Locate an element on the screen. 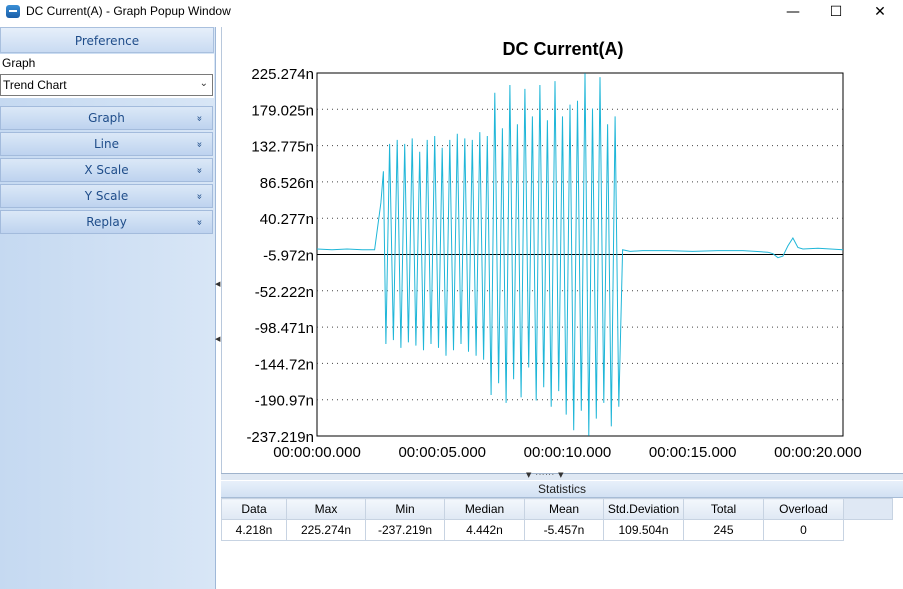 Image resolution: width=903 pixels, height=589 pixels. group-label: Graph is located at coordinates (106, 118).